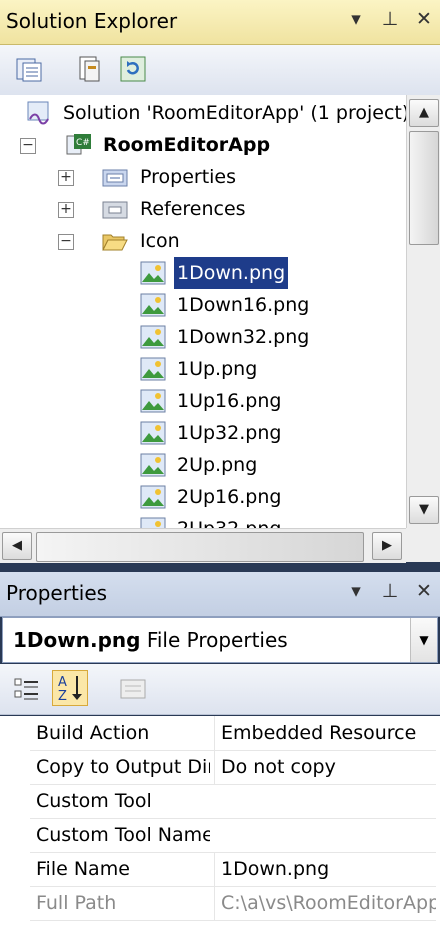 This screenshot has height=930, width=440. What do you see at coordinates (220, 594) in the screenshot?
I see `properties-header: Properties ▾ ⊥ ✕` at bounding box center [220, 594].